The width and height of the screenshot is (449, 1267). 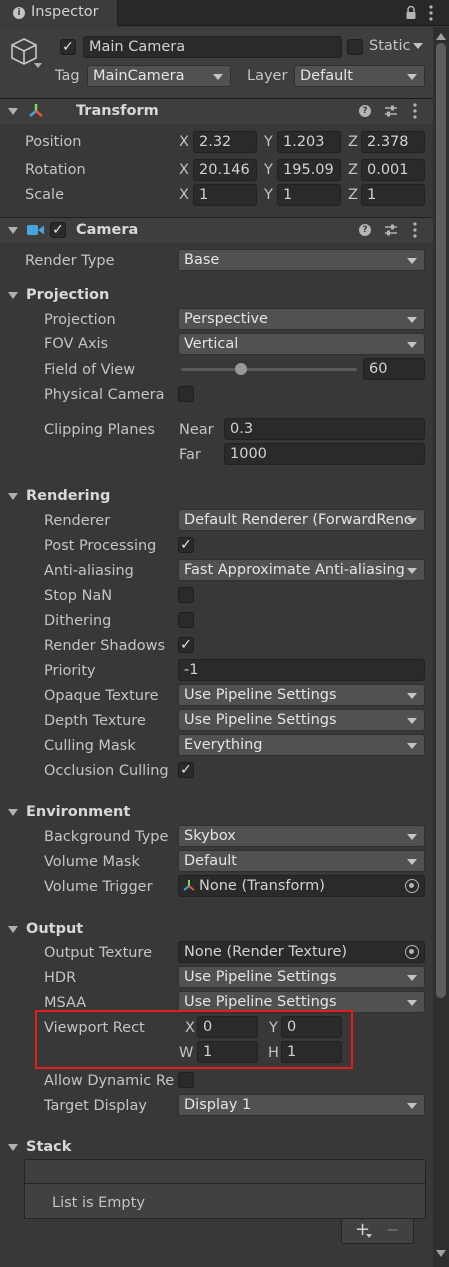 What do you see at coordinates (95, 721) in the screenshot?
I see `depth-texture-label: Depth Texture` at bounding box center [95, 721].